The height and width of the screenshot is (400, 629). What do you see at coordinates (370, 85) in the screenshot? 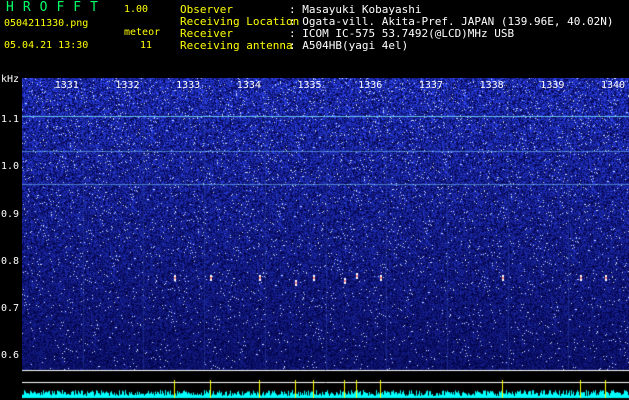
I see `x-tick-label: 1336` at bounding box center [370, 85].